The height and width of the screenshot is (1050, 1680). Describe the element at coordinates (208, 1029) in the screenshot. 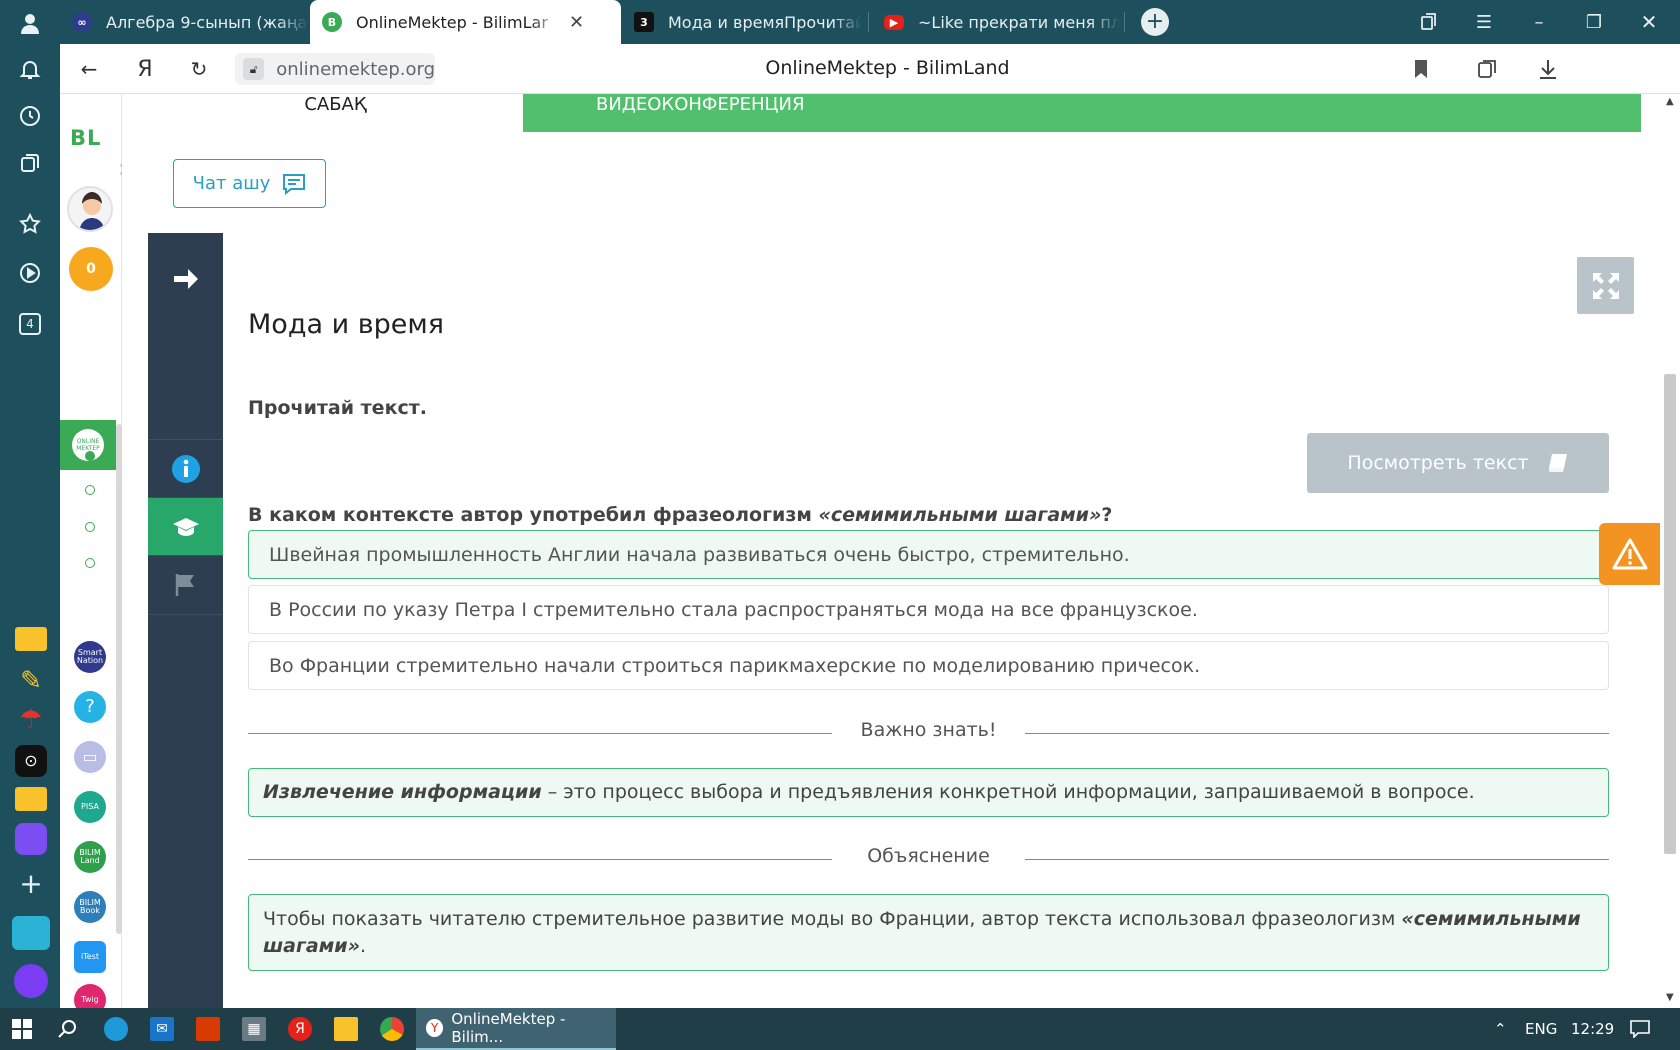

I see `office-icon` at that location.